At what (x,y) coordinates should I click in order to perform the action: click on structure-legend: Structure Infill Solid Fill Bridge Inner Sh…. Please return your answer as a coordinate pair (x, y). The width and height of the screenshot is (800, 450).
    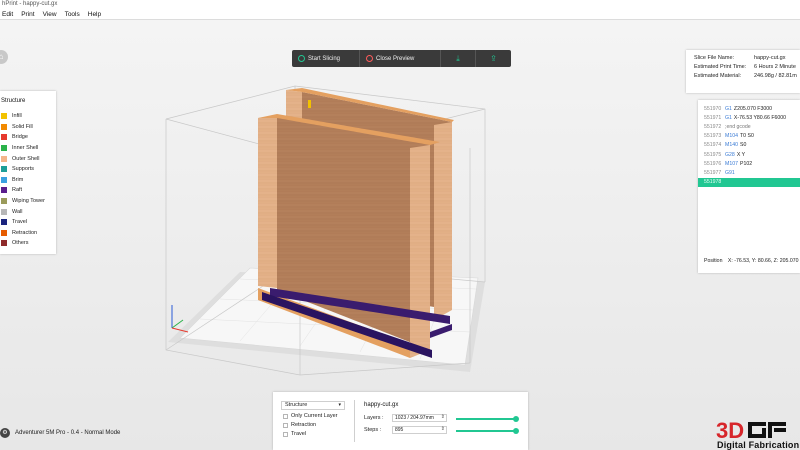
    Looking at the image, I should click on (28, 172).